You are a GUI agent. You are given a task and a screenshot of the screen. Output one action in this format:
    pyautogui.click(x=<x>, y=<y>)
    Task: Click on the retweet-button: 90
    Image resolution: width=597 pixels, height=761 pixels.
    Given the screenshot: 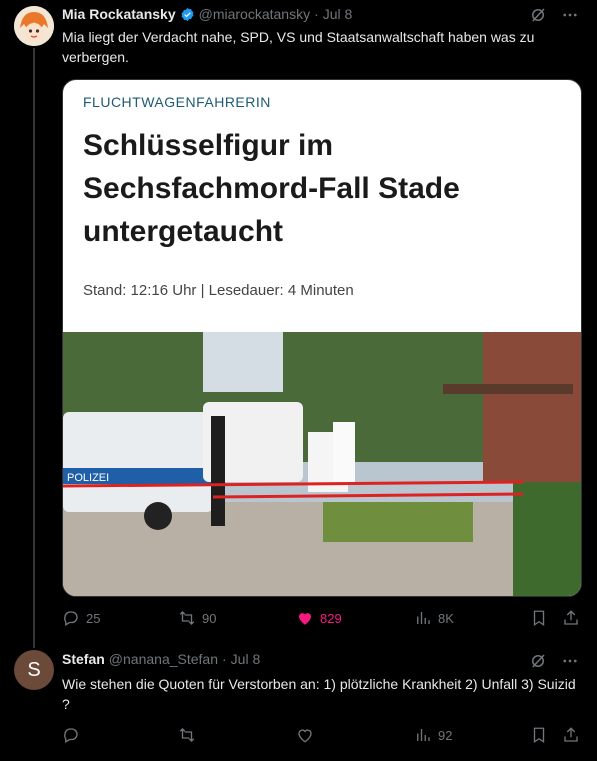 What is the action you would take?
    pyautogui.click(x=197, y=618)
    